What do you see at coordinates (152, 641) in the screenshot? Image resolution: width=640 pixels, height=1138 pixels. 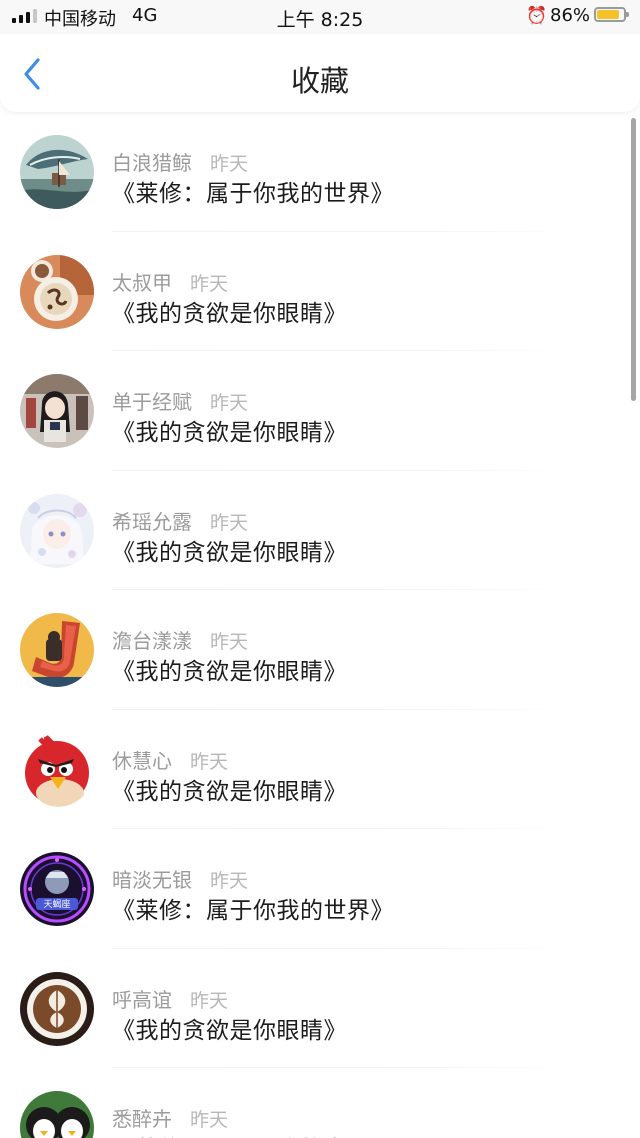 I see `user-name: 澹台漾漾` at bounding box center [152, 641].